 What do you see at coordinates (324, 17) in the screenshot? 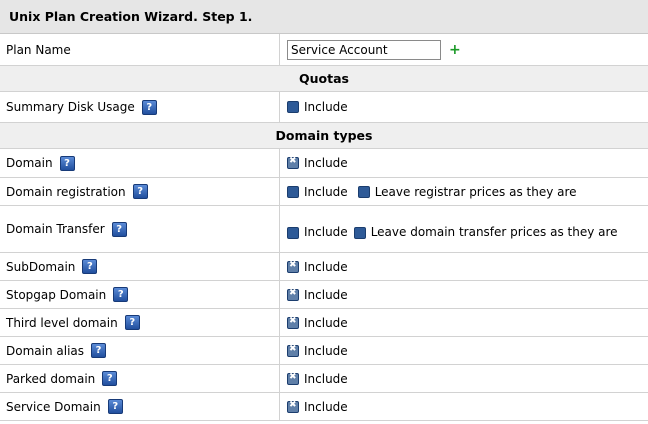
I see `wizard-title: Unix Plan Creation Wizard. Step 1.` at bounding box center [324, 17].